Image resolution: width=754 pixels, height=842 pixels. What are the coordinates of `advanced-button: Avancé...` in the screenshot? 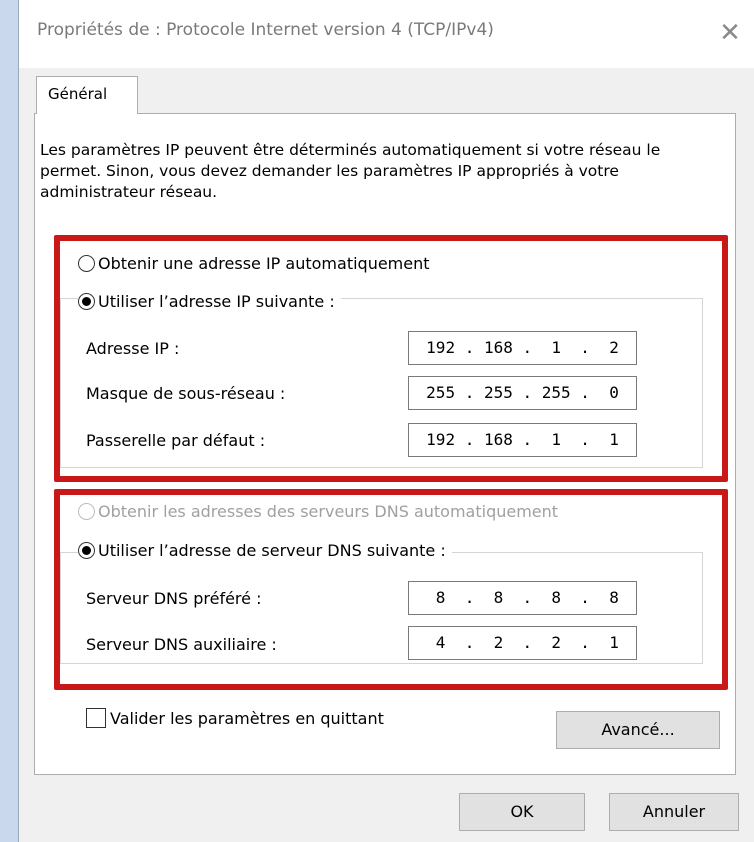 It's located at (638, 730).